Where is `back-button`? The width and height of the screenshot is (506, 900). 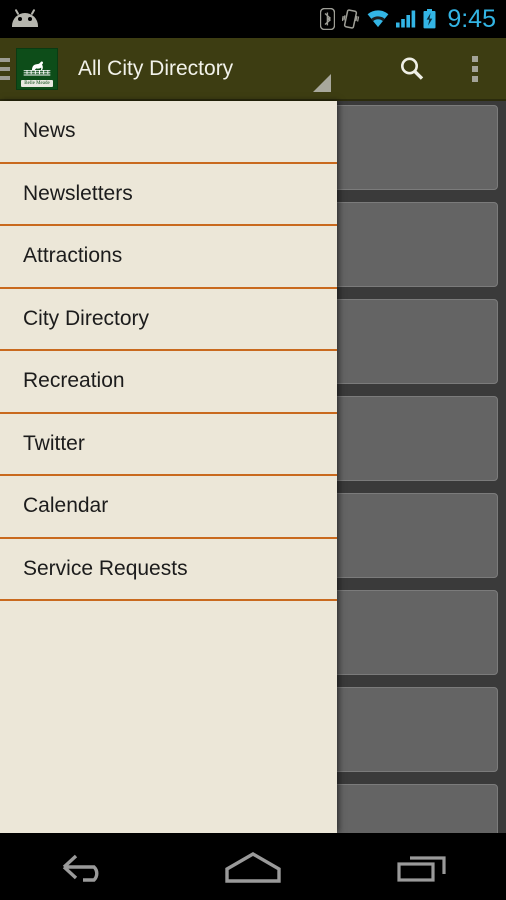
back-button is located at coordinates (84, 866).